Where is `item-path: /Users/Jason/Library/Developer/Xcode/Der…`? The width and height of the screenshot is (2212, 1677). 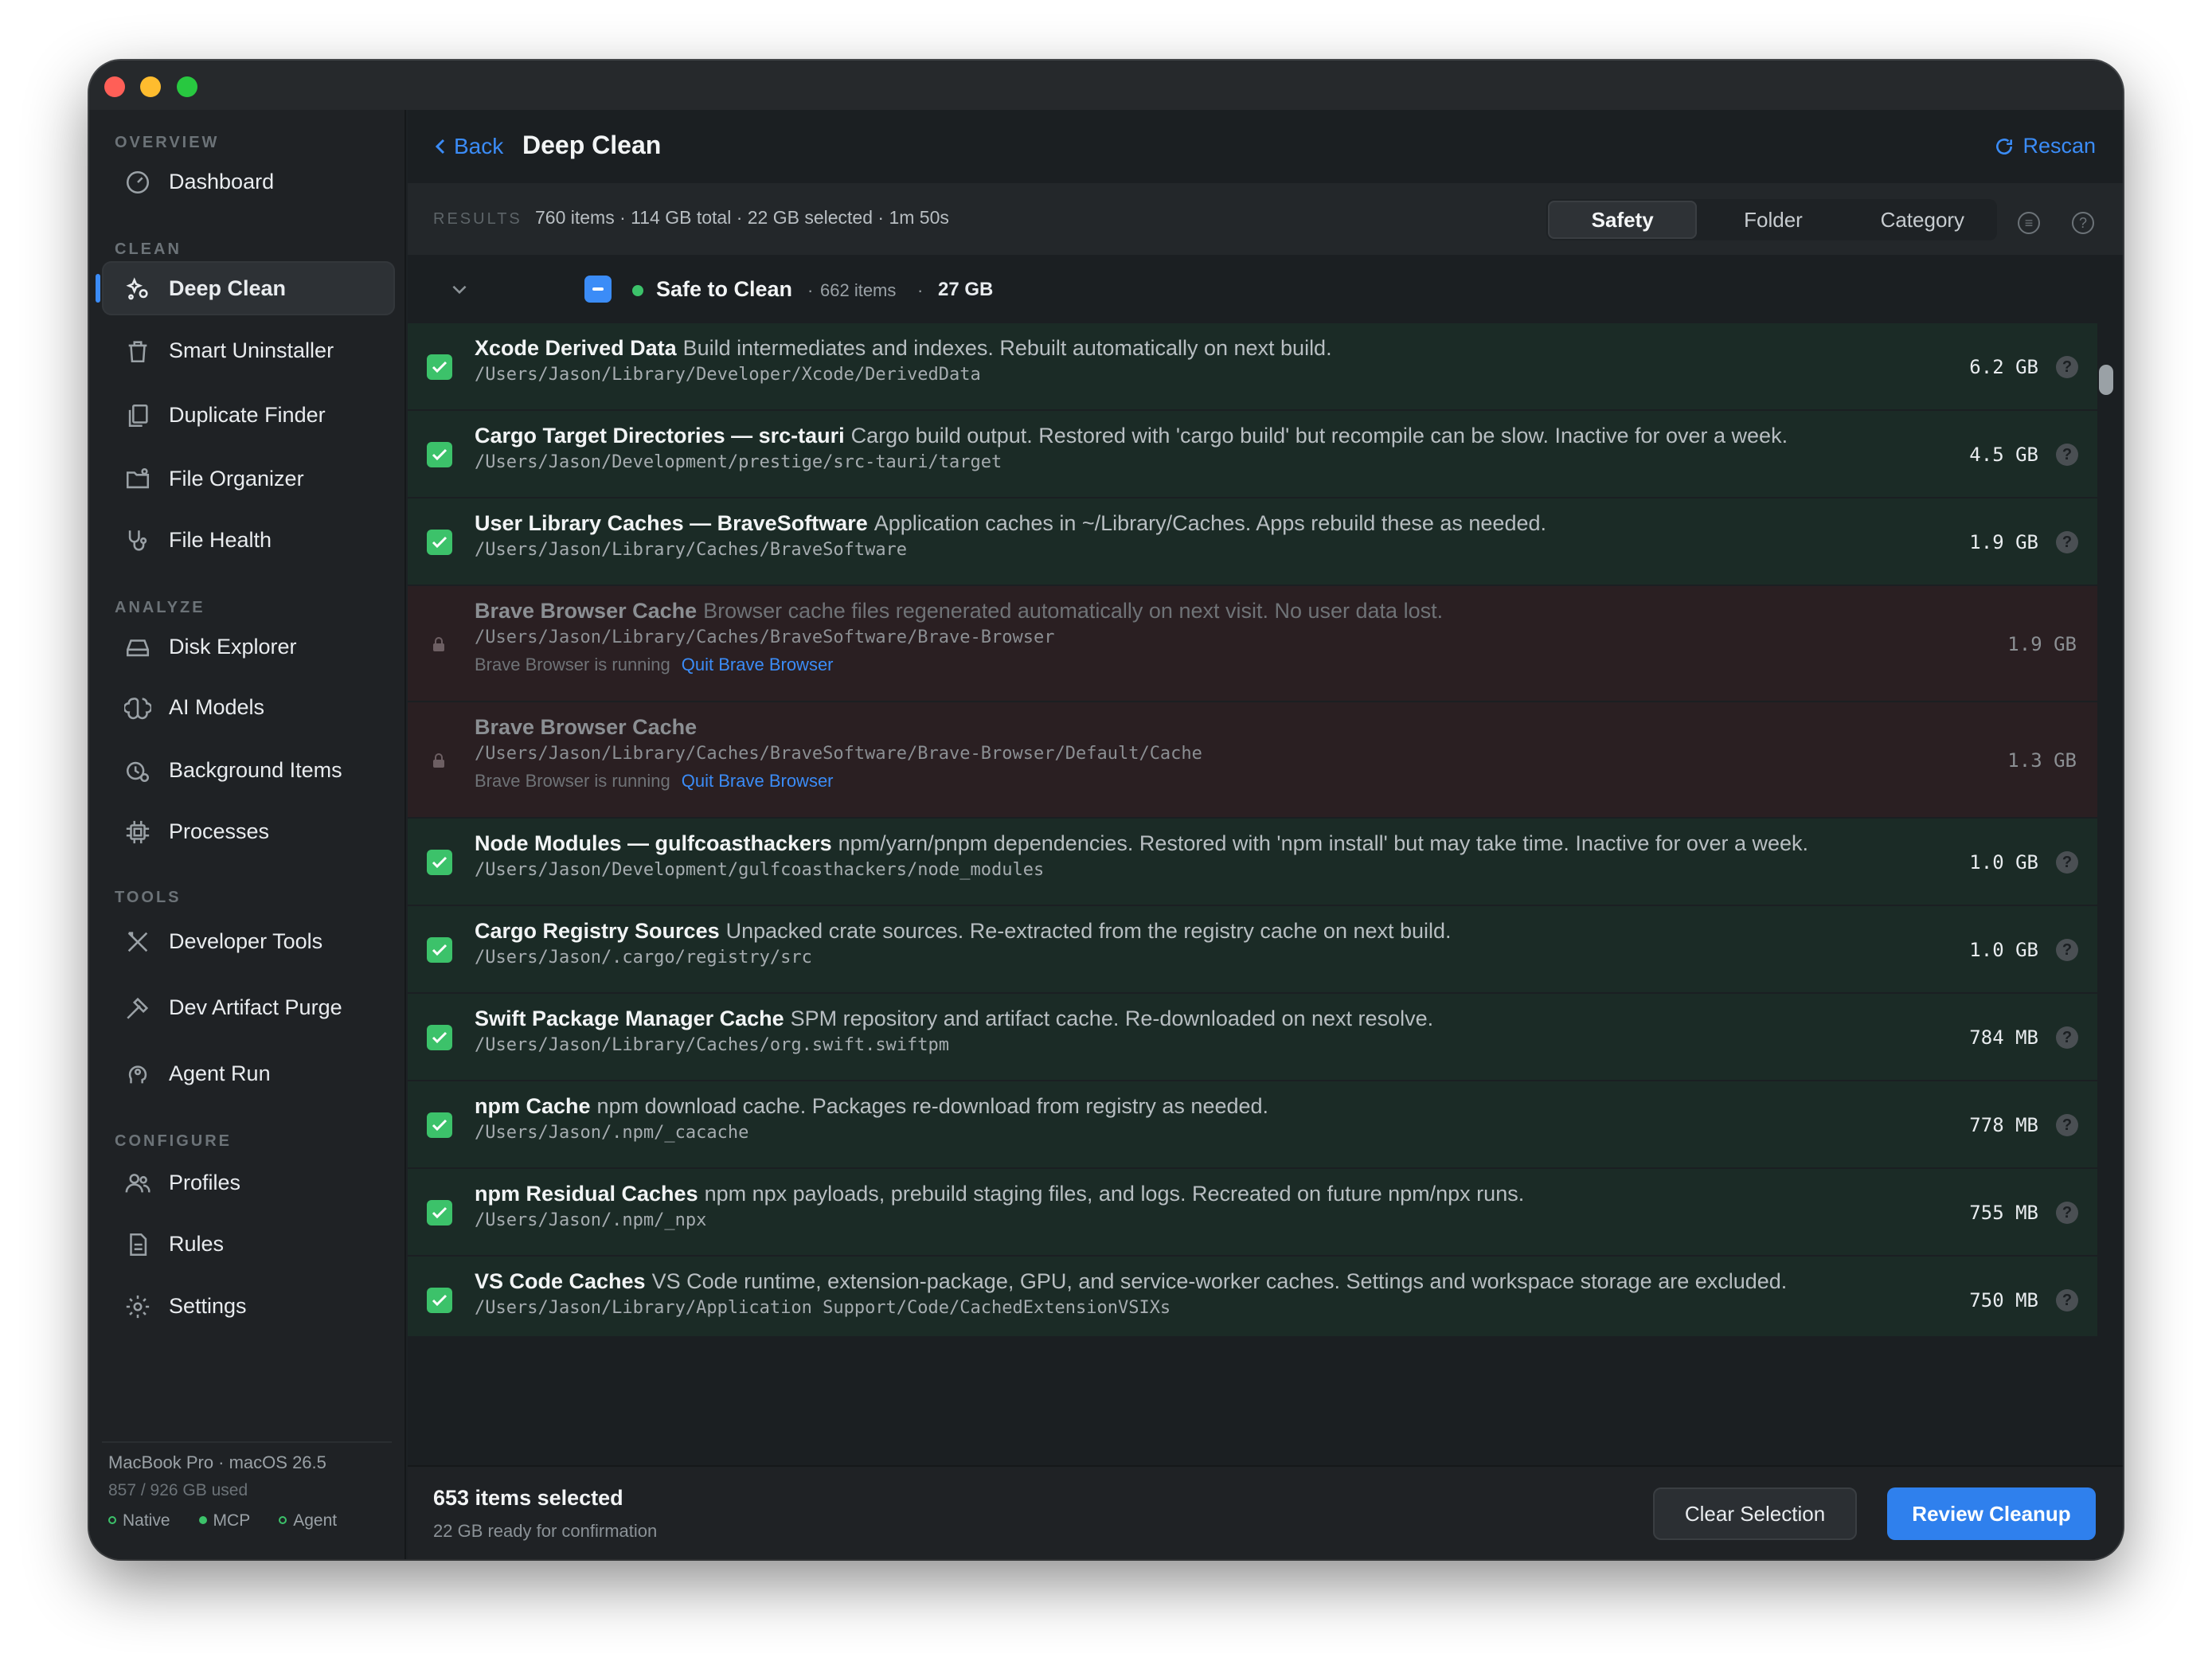
item-path: /Users/Jason/Library/Developer/Xcode/Der… is located at coordinates (728, 375).